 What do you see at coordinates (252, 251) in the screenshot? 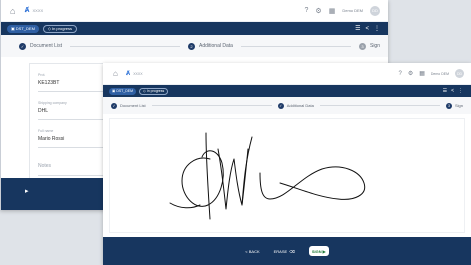
I see `back-button: < BACK` at bounding box center [252, 251].